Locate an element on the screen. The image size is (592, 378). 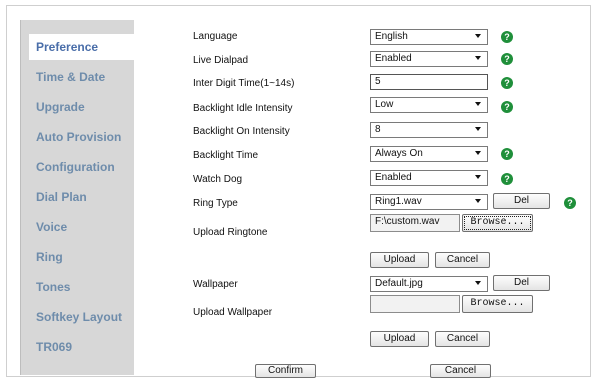
ring-type-select: Ring1.wav is located at coordinates (429, 202).